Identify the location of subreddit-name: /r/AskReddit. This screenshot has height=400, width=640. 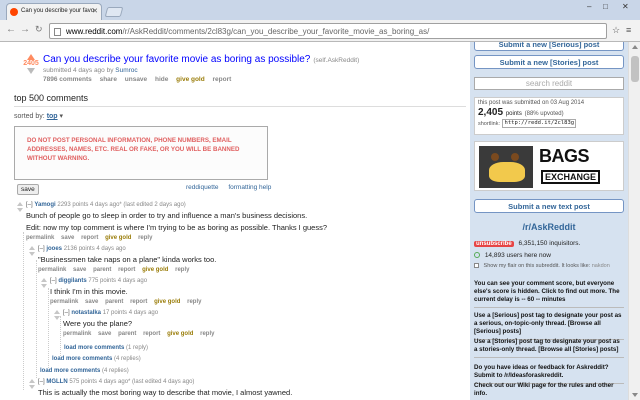
(549, 227).